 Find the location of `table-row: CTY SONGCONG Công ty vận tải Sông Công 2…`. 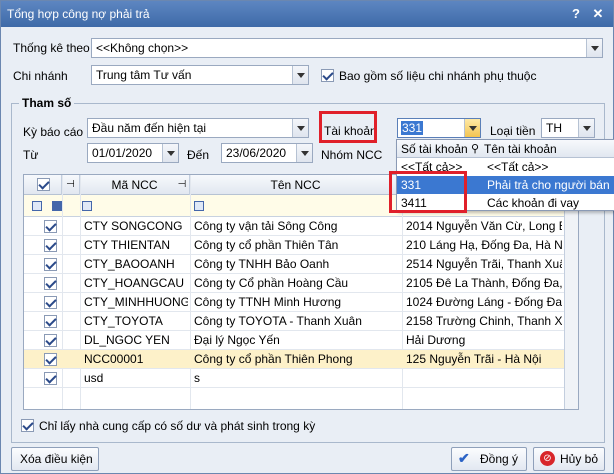

table-row: CTY SONGCONG Công ty vận tải Sông Công 2… is located at coordinates (301, 226).